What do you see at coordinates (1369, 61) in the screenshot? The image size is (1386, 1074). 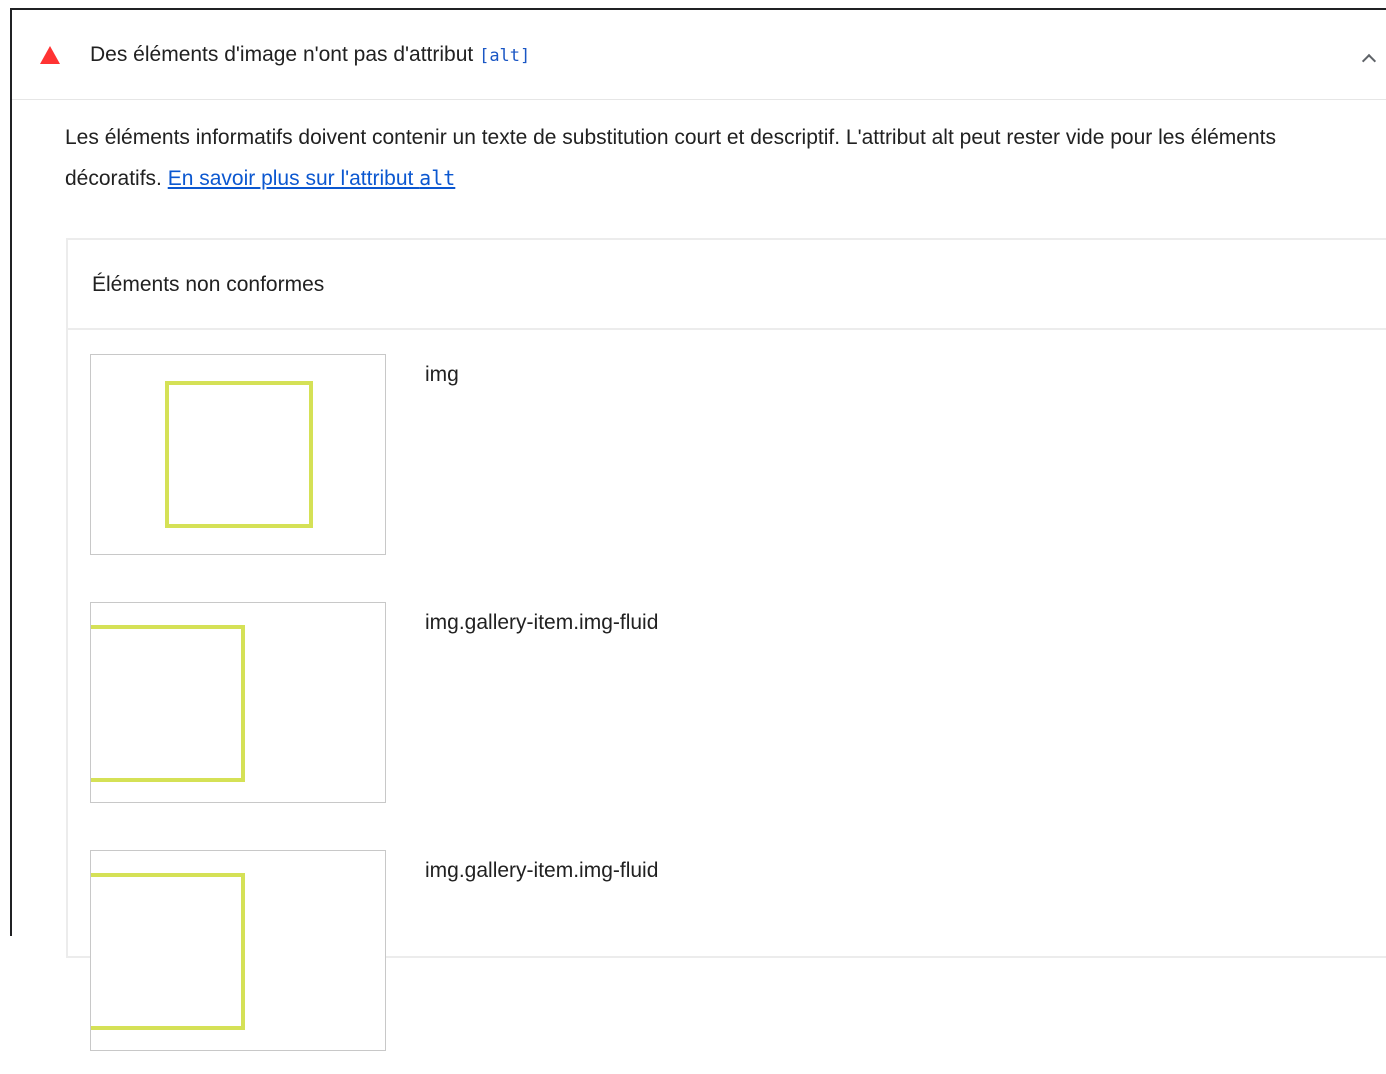 I see `chevron-up-icon` at bounding box center [1369, 61].